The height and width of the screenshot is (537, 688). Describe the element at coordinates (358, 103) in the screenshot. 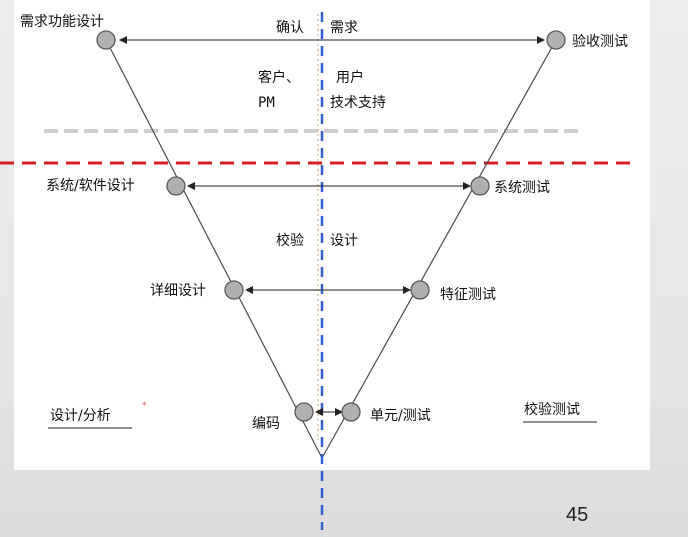

I see `label-tech-support: 技术支持` at that location.